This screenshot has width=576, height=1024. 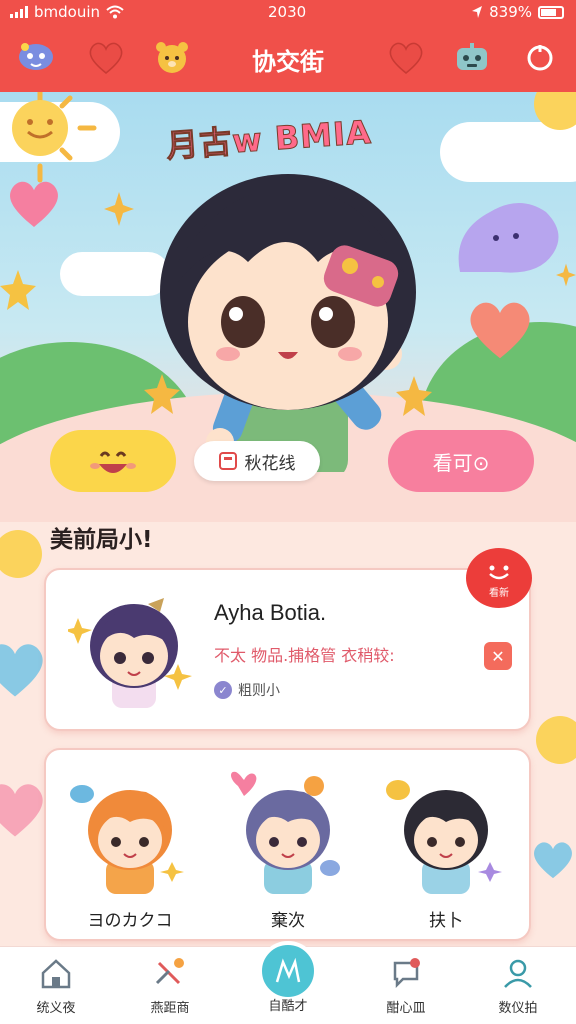 I want to click on profile-tags: 不太 物品.捕格管 衣稍较:, so click(x=304, y=655).